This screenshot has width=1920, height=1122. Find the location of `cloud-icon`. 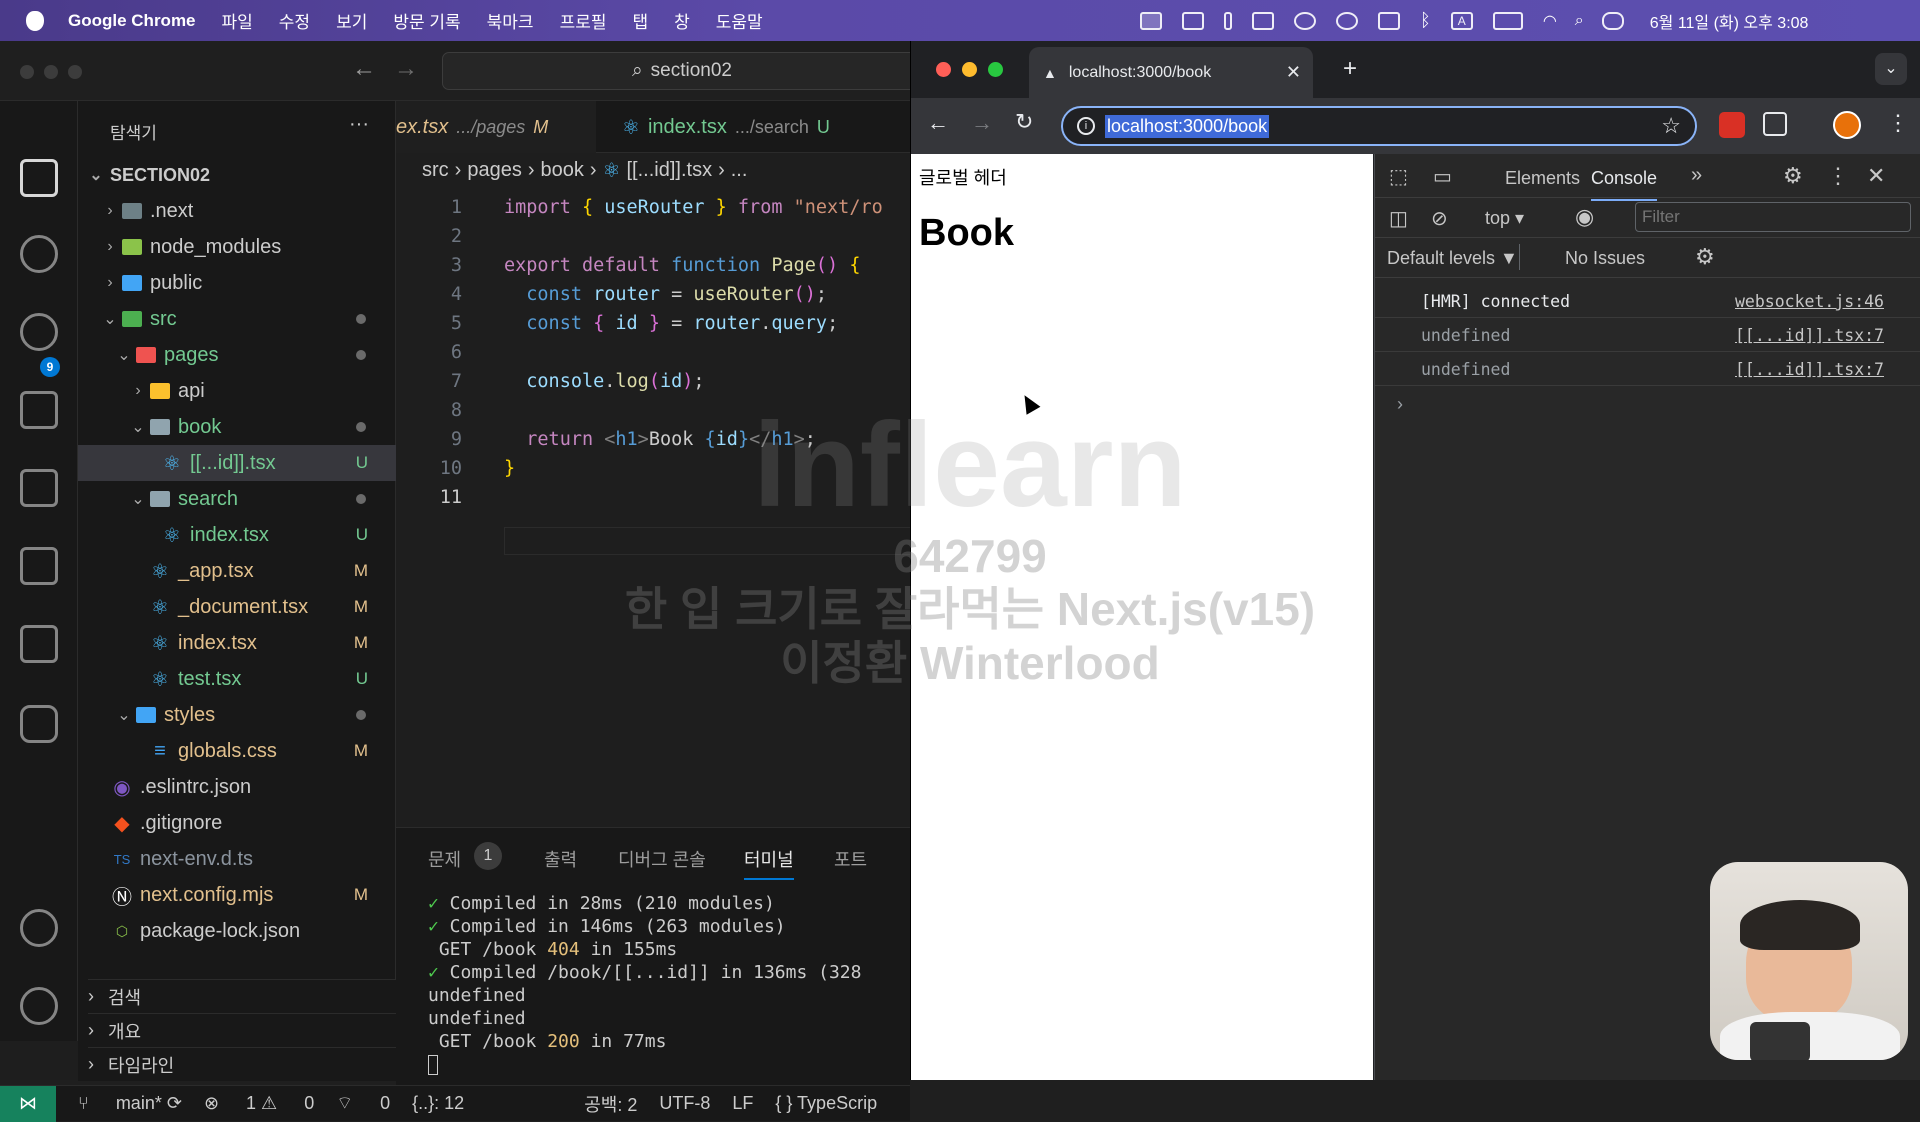

cloud-icon is located at coordinates (1305, 20).